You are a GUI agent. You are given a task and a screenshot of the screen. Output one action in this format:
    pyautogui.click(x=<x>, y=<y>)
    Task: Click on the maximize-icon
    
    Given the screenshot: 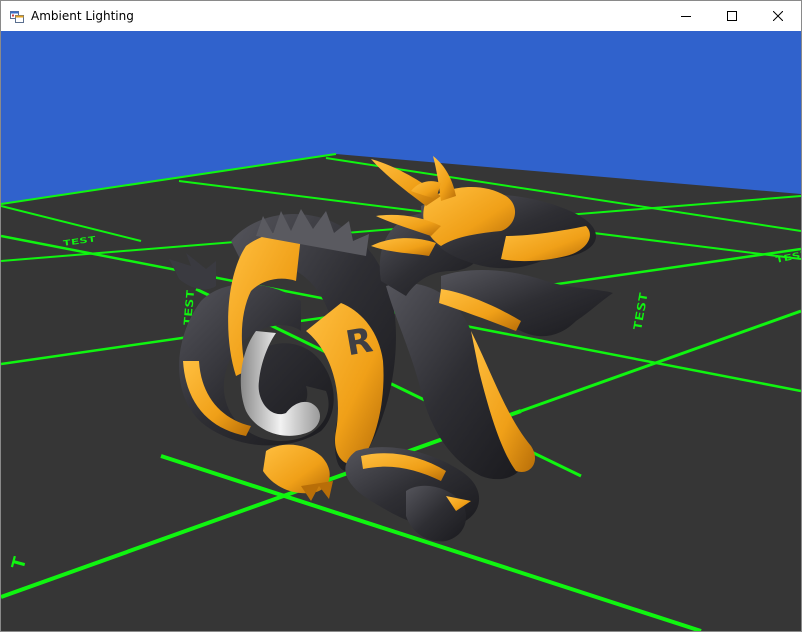 What is the action you would take?
    pyautogui.click(x=732, y=16)
    